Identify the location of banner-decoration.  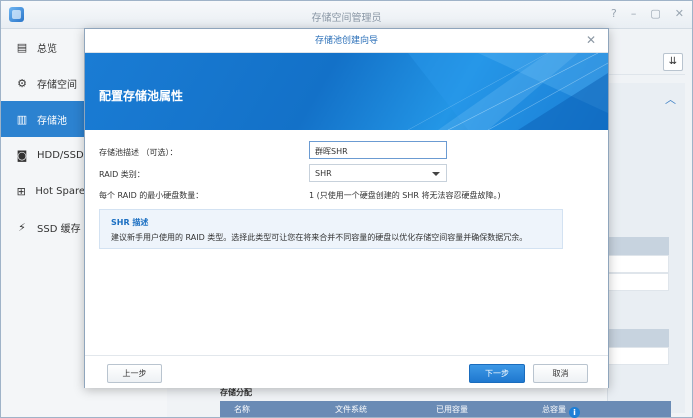
(507, 91).